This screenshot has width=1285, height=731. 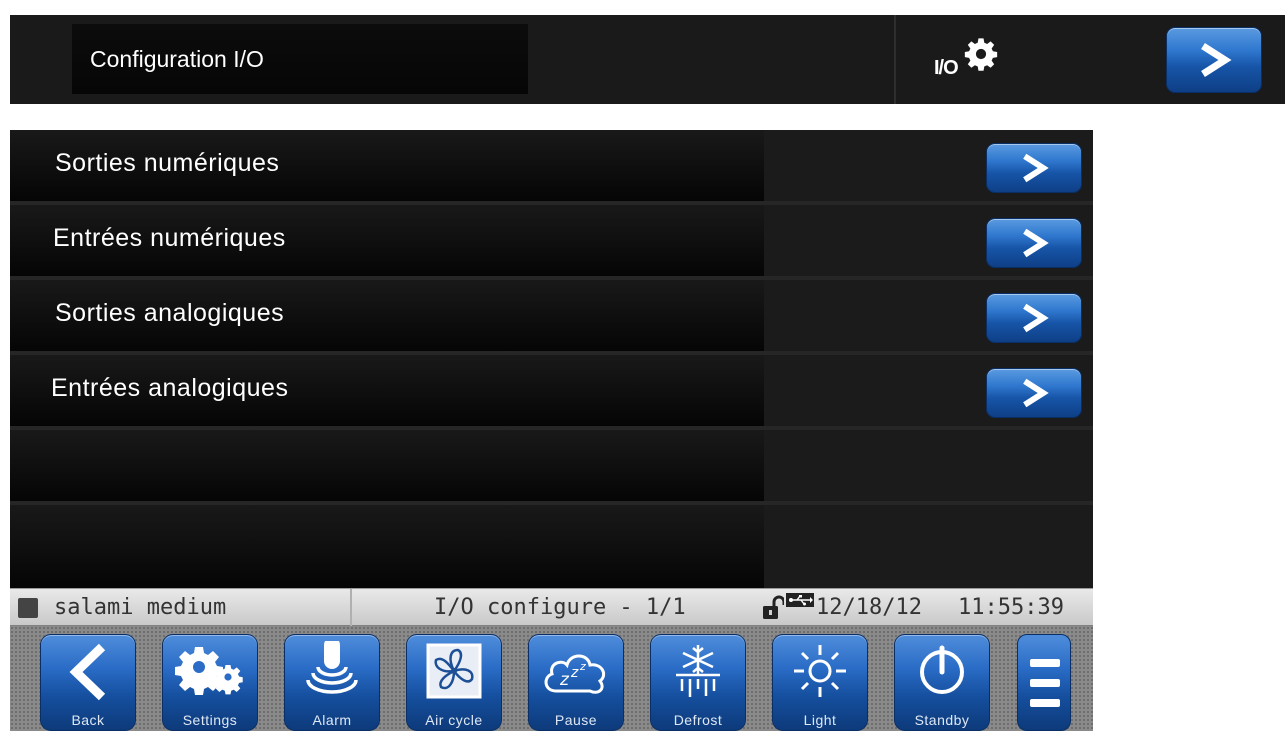 I want to click on fan-icon, so click(x=454, y=671).